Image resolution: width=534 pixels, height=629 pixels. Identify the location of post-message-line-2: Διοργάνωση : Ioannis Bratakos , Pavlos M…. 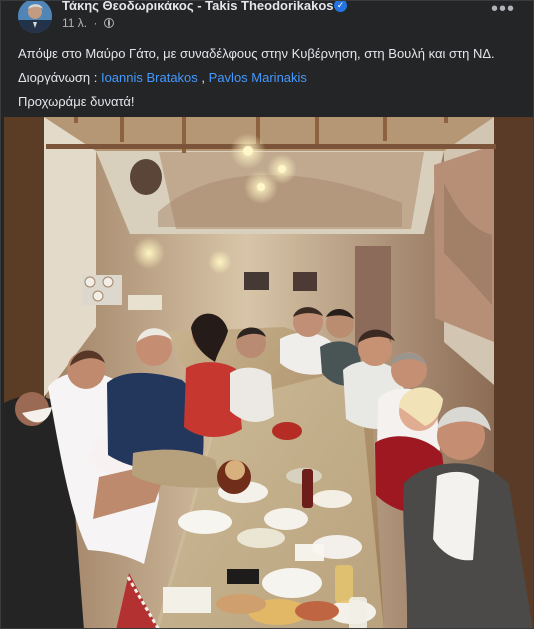
(268, 78).